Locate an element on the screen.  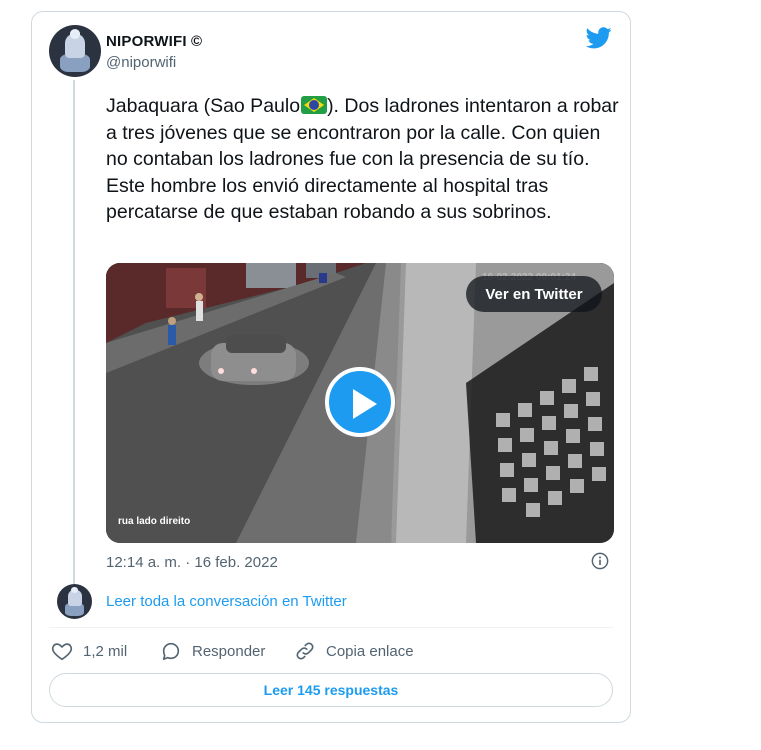
play-icon is located at coordinates (360, 402).